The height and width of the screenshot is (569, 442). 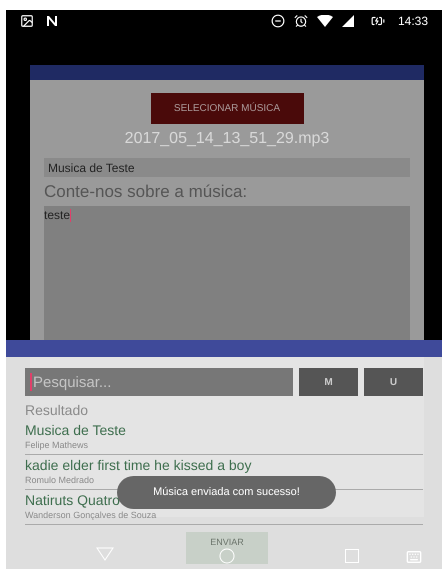 I want to click on artist-name: Romulo Medrado, so click(x=59, y=480).